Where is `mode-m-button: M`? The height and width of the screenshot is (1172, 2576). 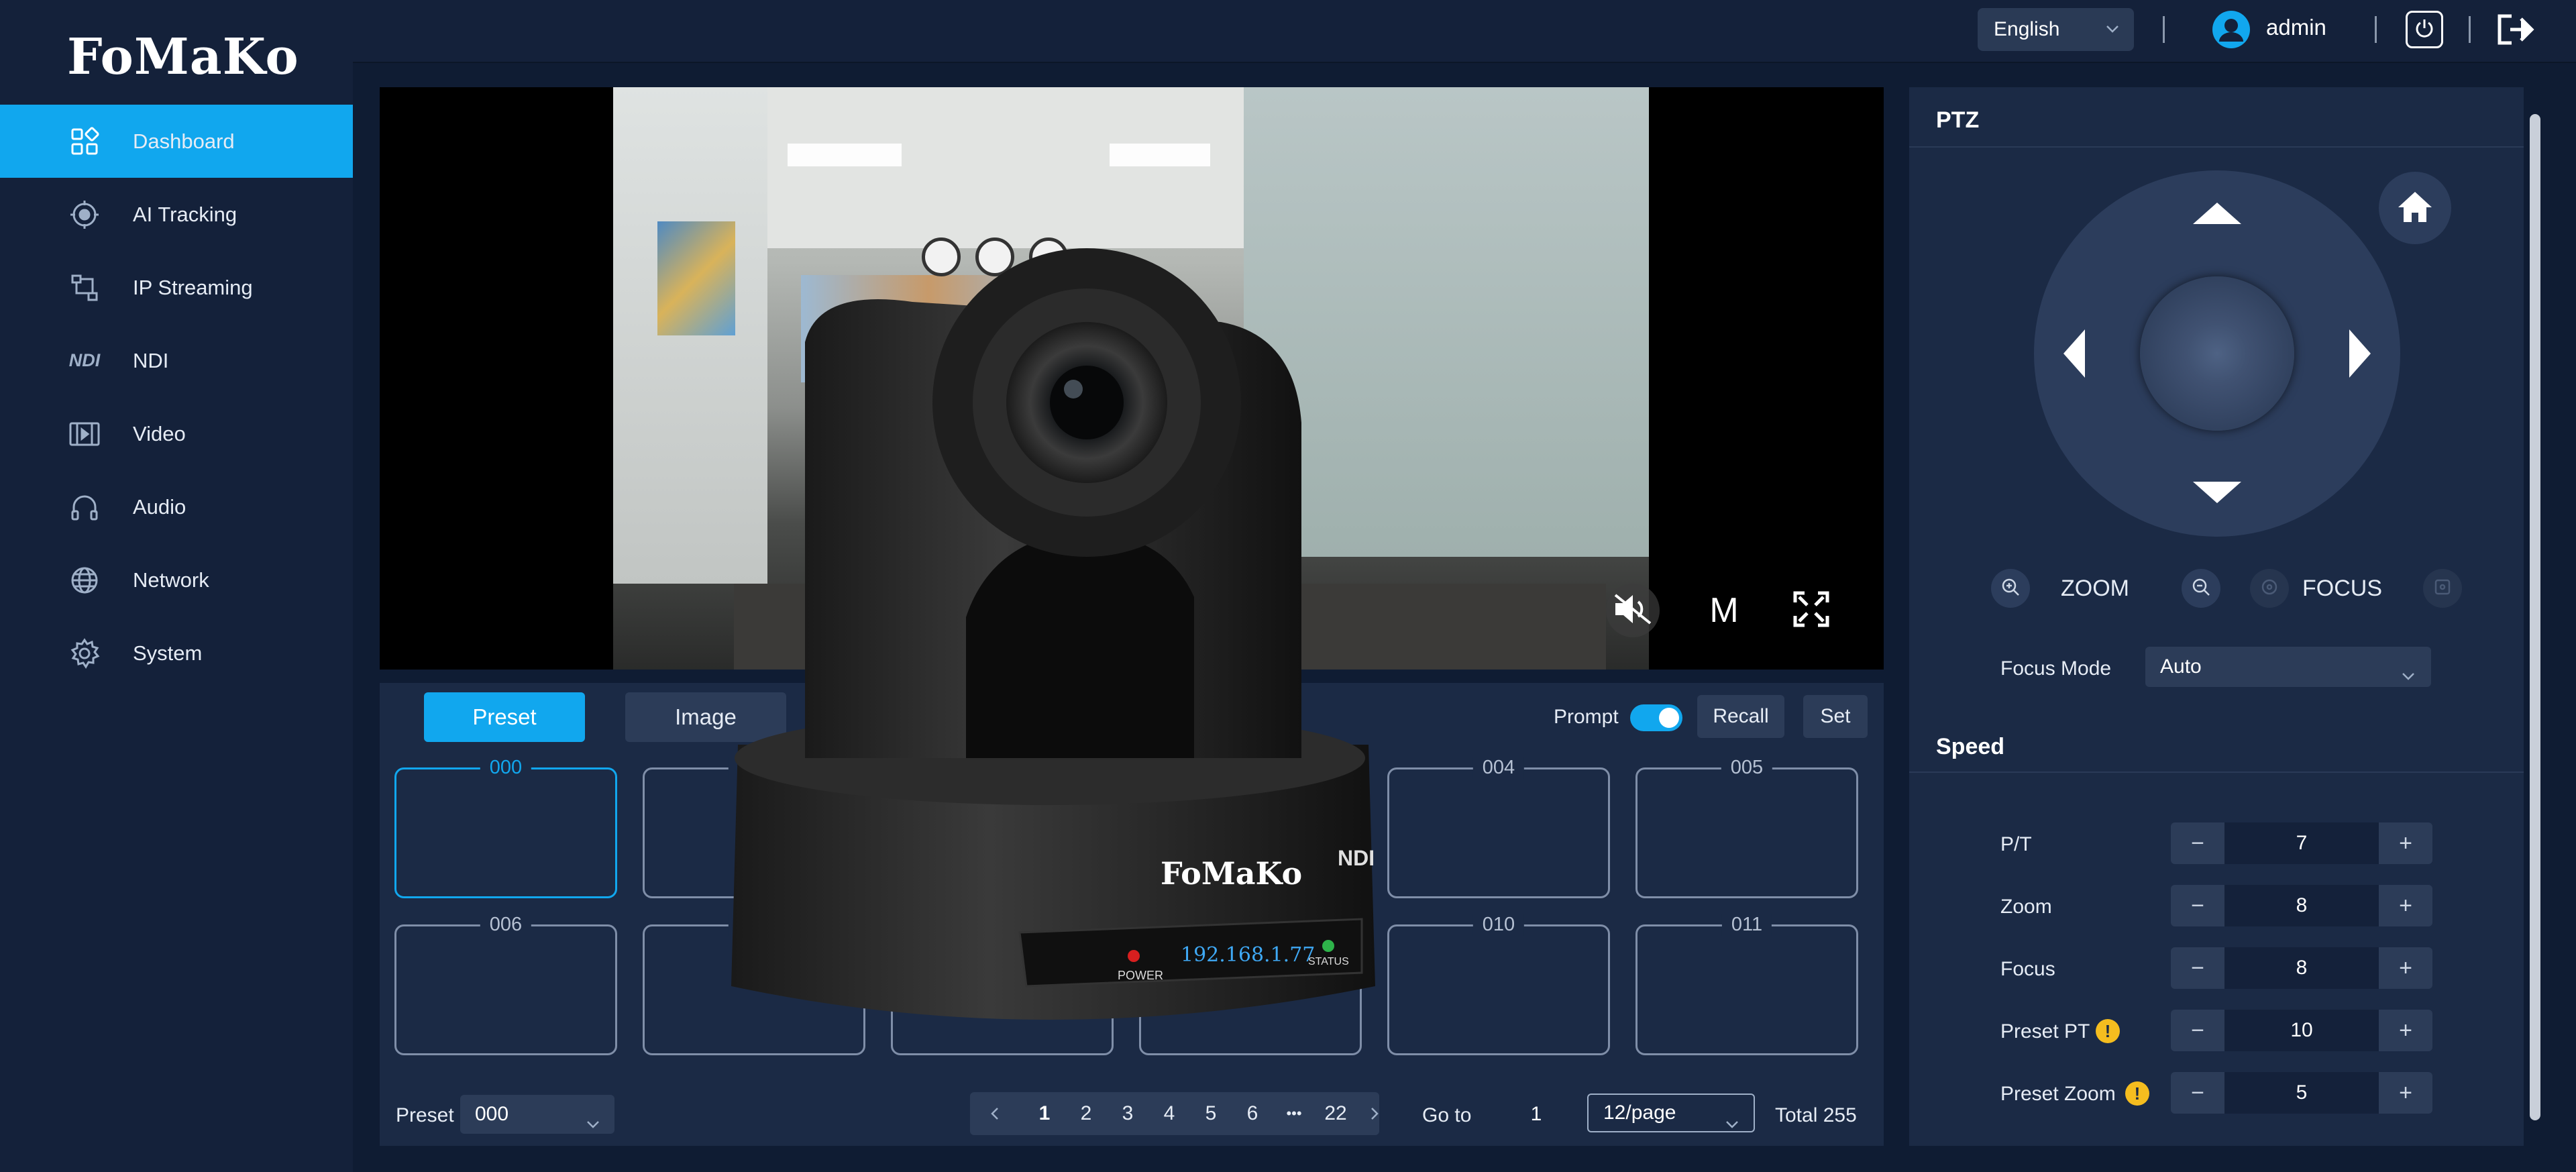 mode-m-button: M is located at coordinates (1724, 610).